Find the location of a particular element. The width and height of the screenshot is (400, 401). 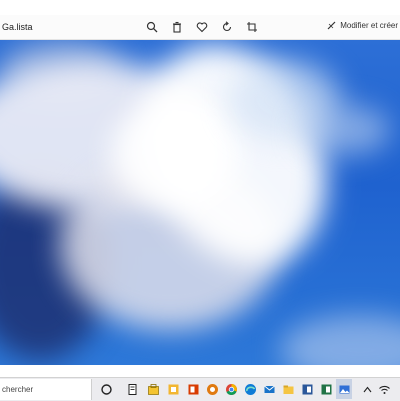

excel-icon is located at coordinates (326, 389).